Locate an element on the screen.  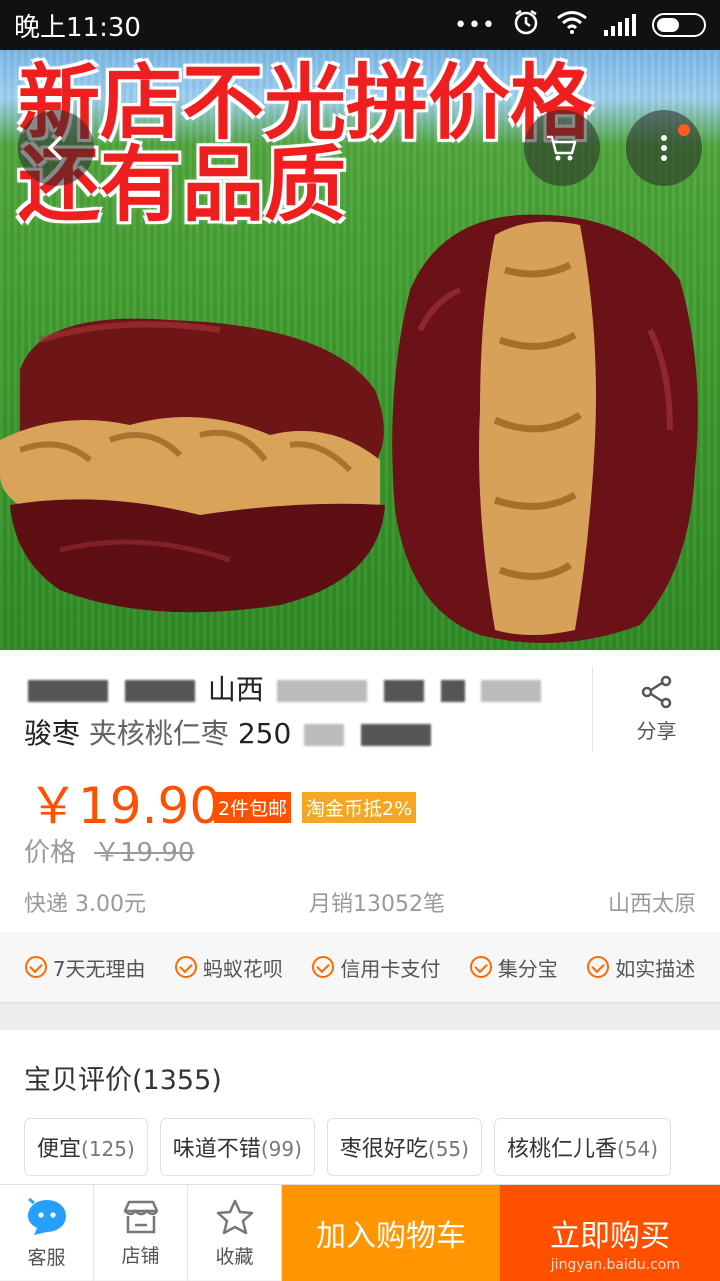
service-item: 信用卡支付 is located at coordinates (376, 967).